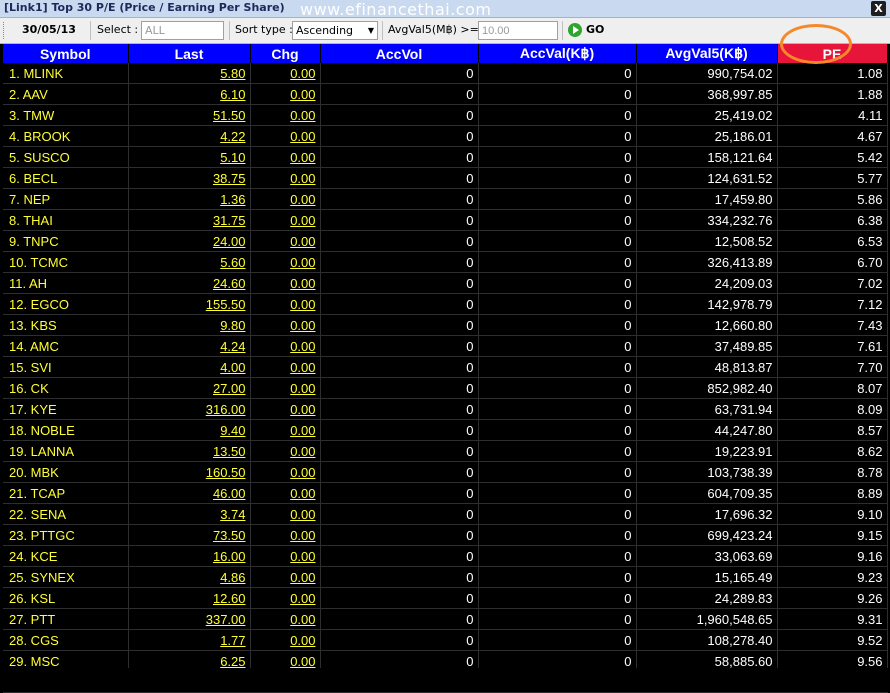  Describe the element at coordinates (189, 598) in the screenshot. I see `last-price-link: 12.60` at that location.